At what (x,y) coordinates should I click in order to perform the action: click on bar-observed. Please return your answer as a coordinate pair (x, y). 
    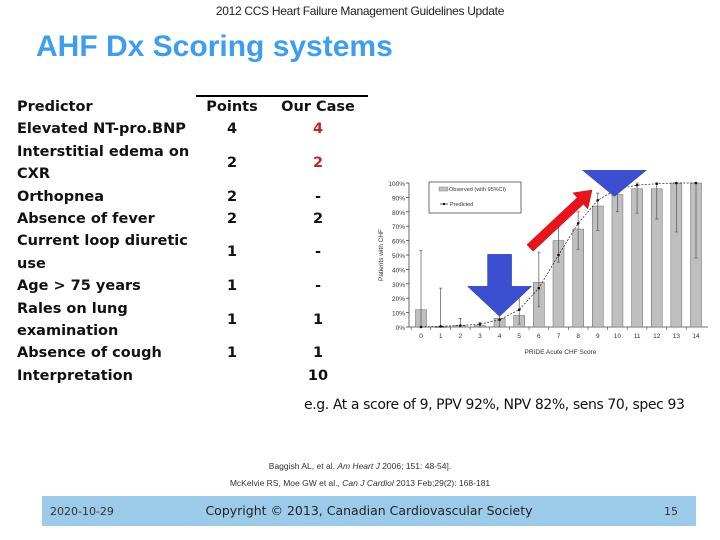
    Looking at the image, I should click on (617, 261).